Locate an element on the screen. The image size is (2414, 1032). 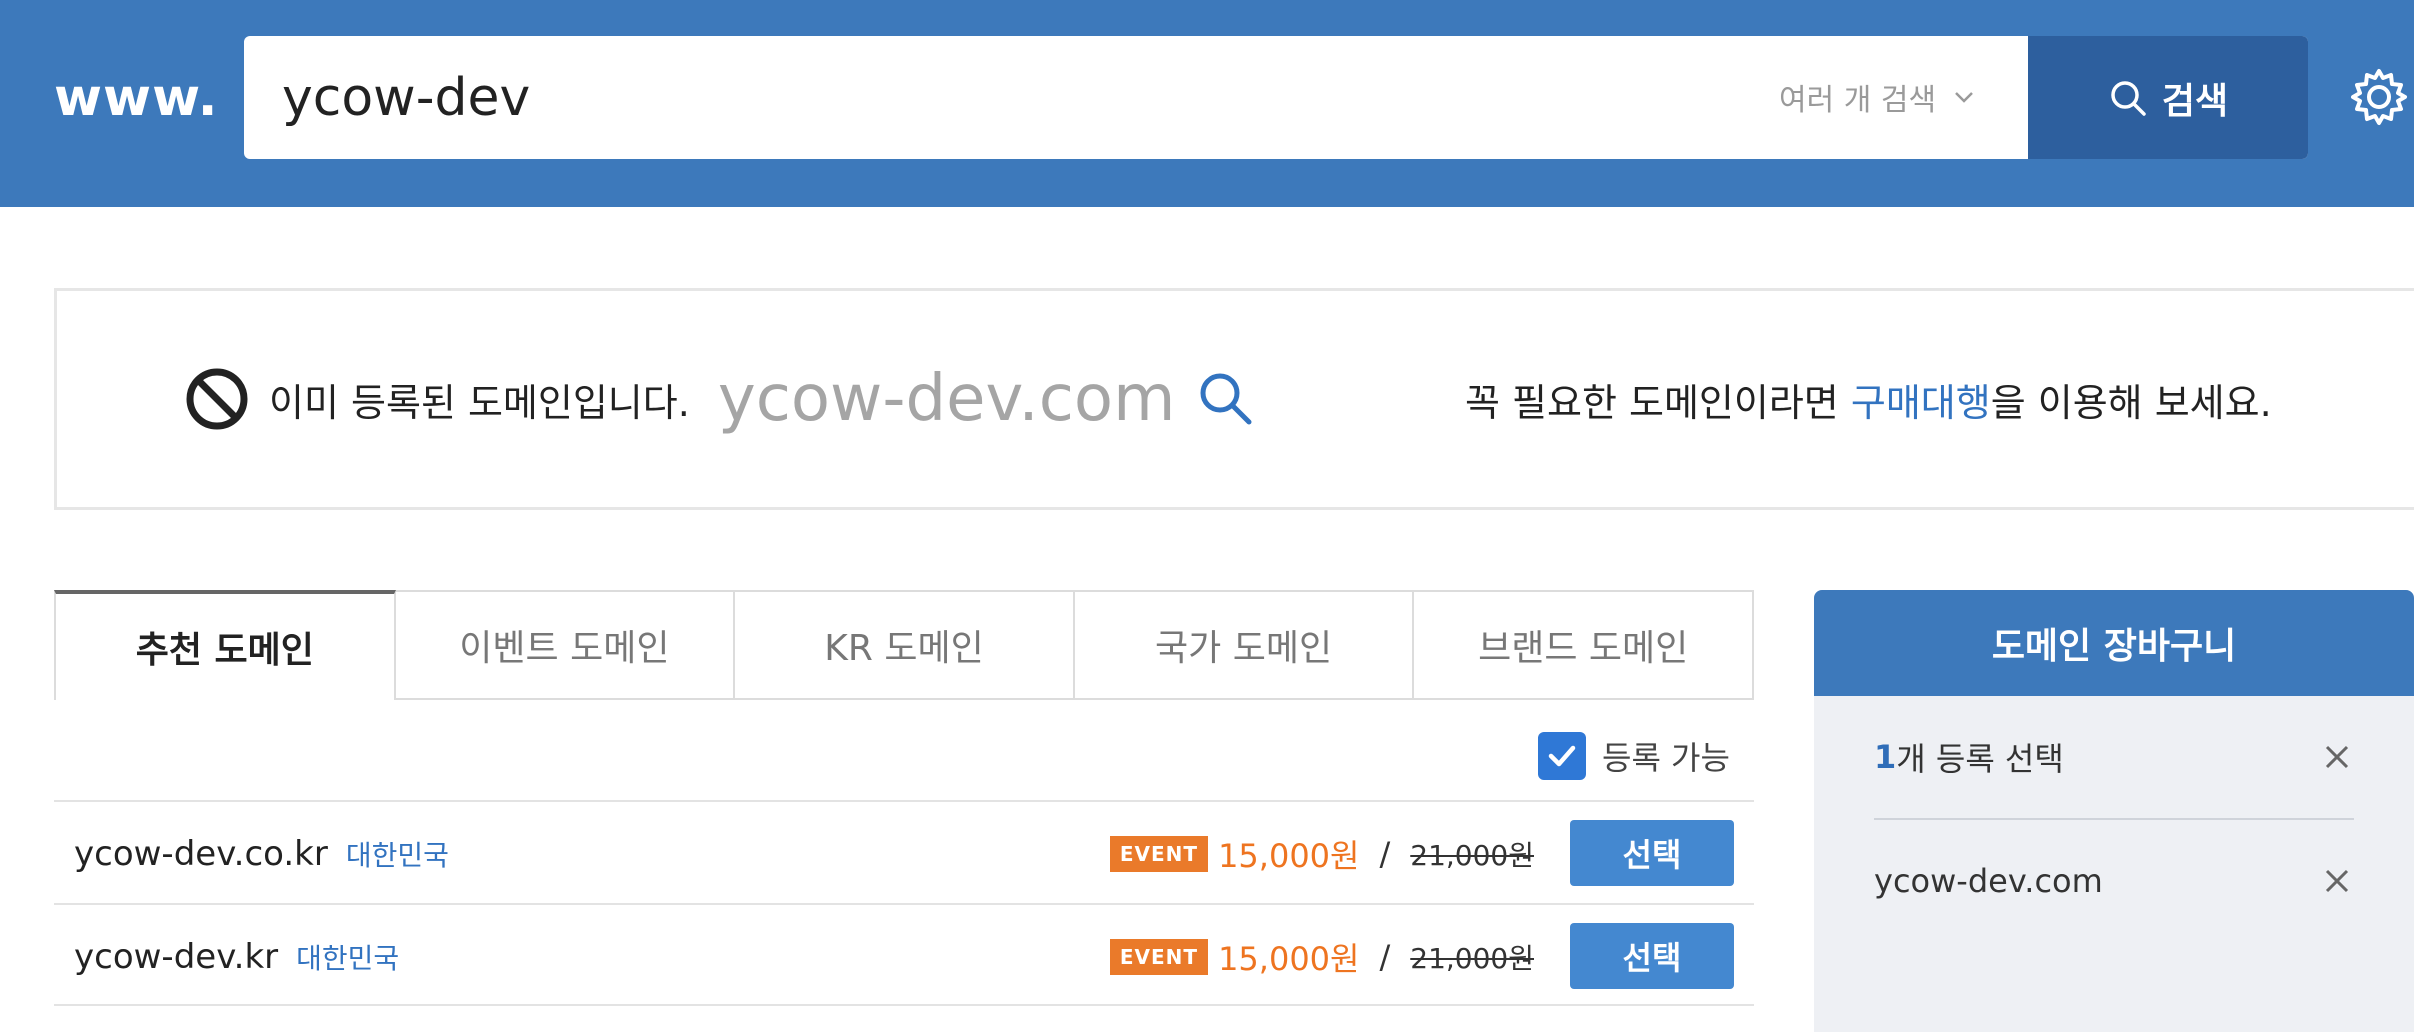
available-label: 등록 가능 is located at coordinates (1666, 758).